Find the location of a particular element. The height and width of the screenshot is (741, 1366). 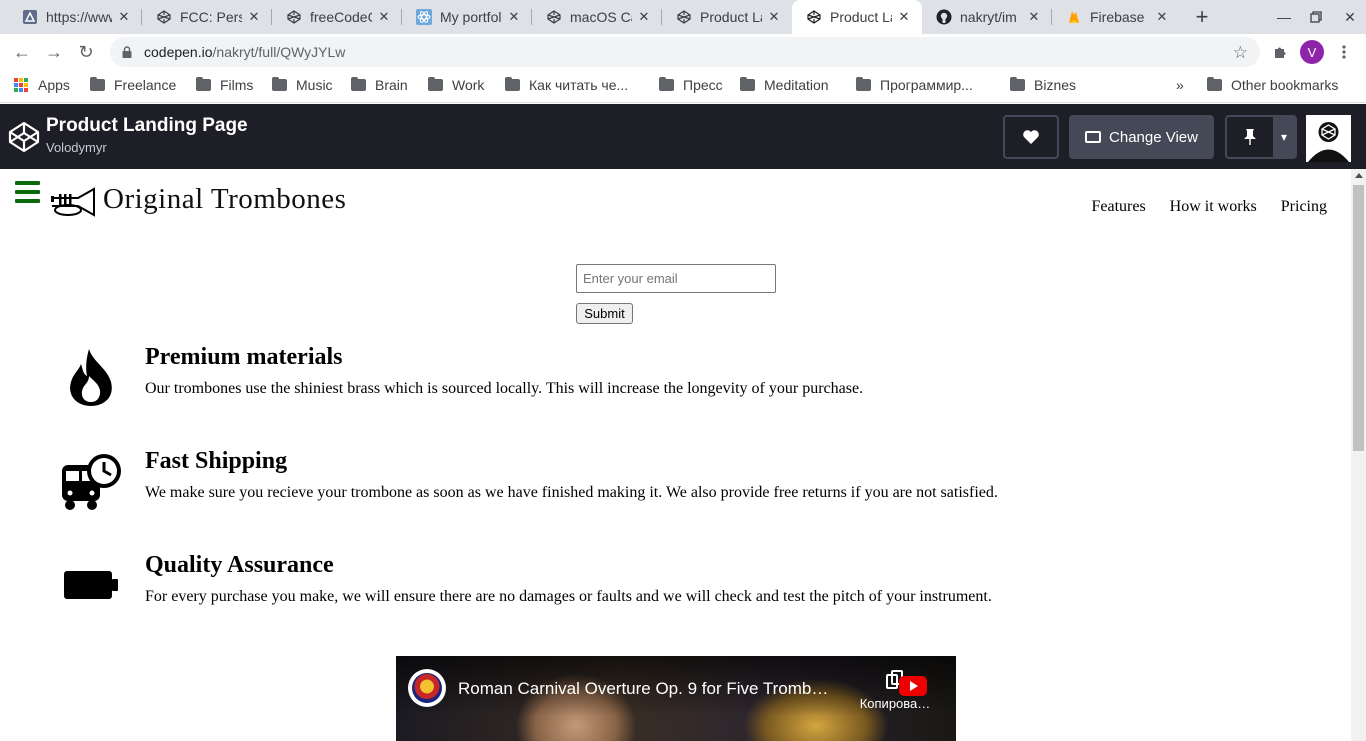

channel-avatar is located at coordinates (427, 688).